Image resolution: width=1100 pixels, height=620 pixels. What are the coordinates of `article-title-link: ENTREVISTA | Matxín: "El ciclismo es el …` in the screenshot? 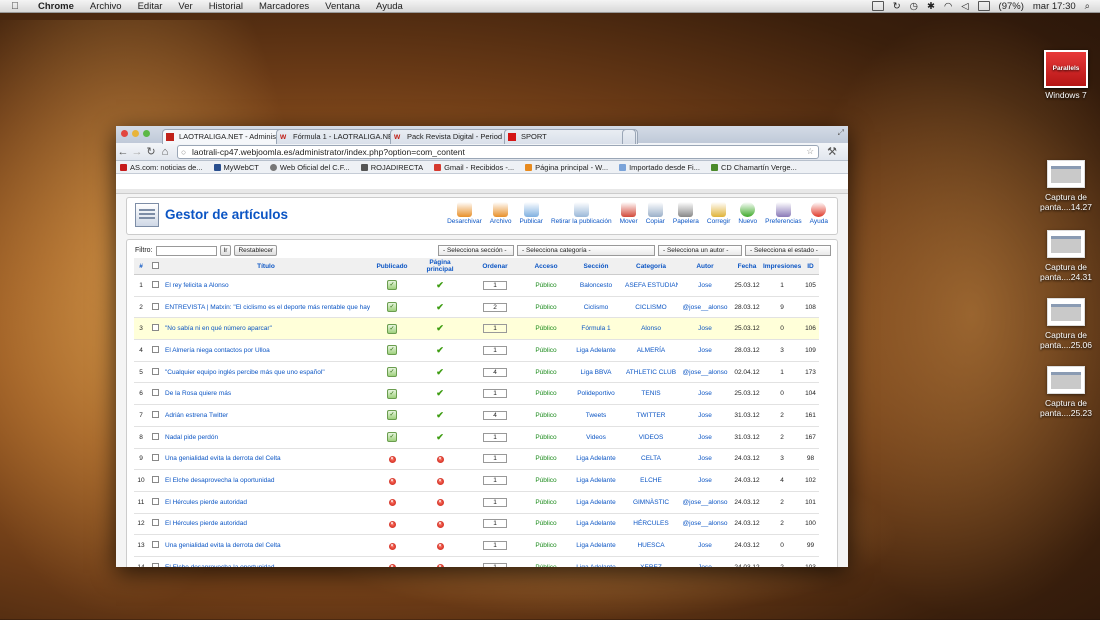 It's located at (266, 307).